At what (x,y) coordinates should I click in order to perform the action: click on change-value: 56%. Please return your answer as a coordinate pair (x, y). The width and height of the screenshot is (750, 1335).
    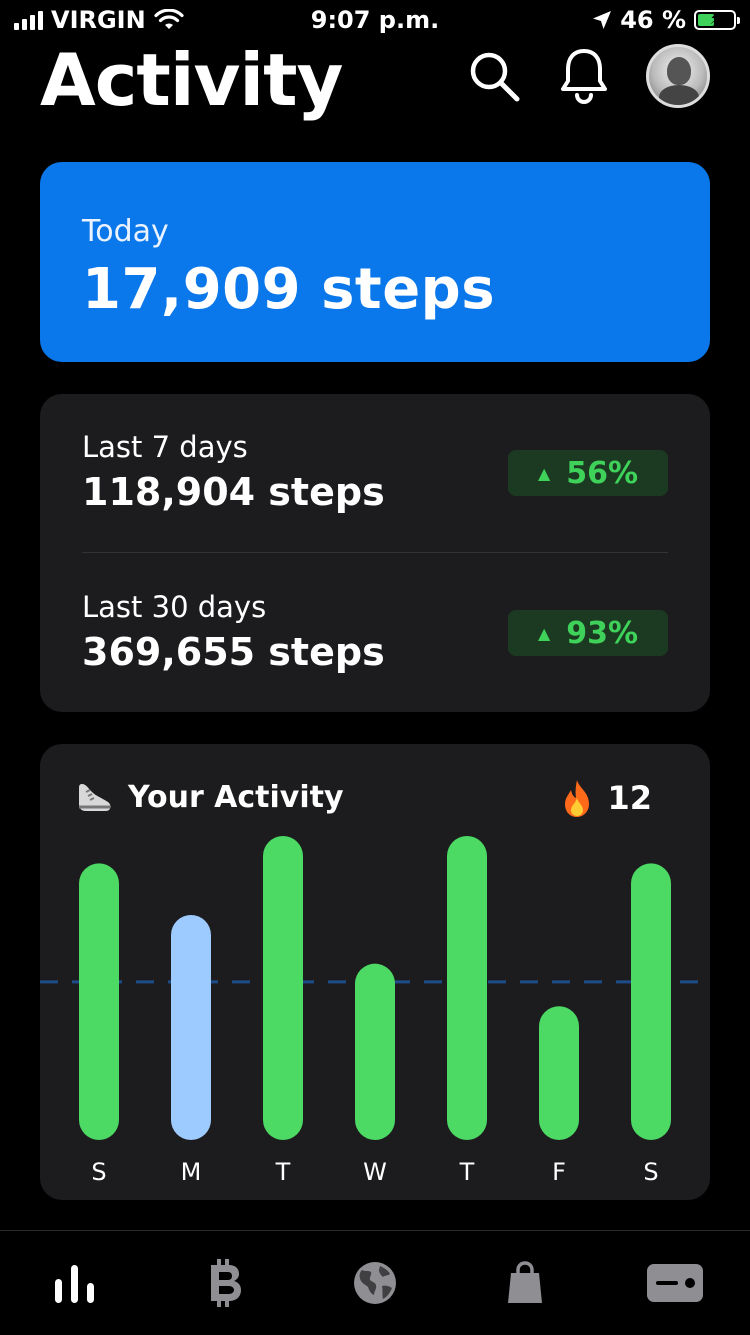
    Looking at the image, I should click on (602, 473).